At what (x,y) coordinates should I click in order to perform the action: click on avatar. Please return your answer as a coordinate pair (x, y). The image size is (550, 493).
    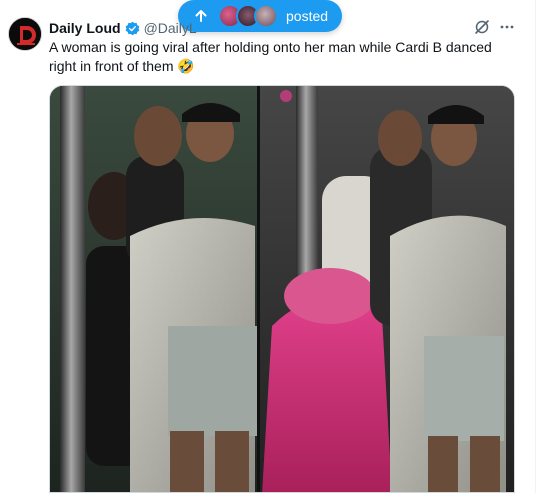
    Looking at the image, I should click on (25, 34).